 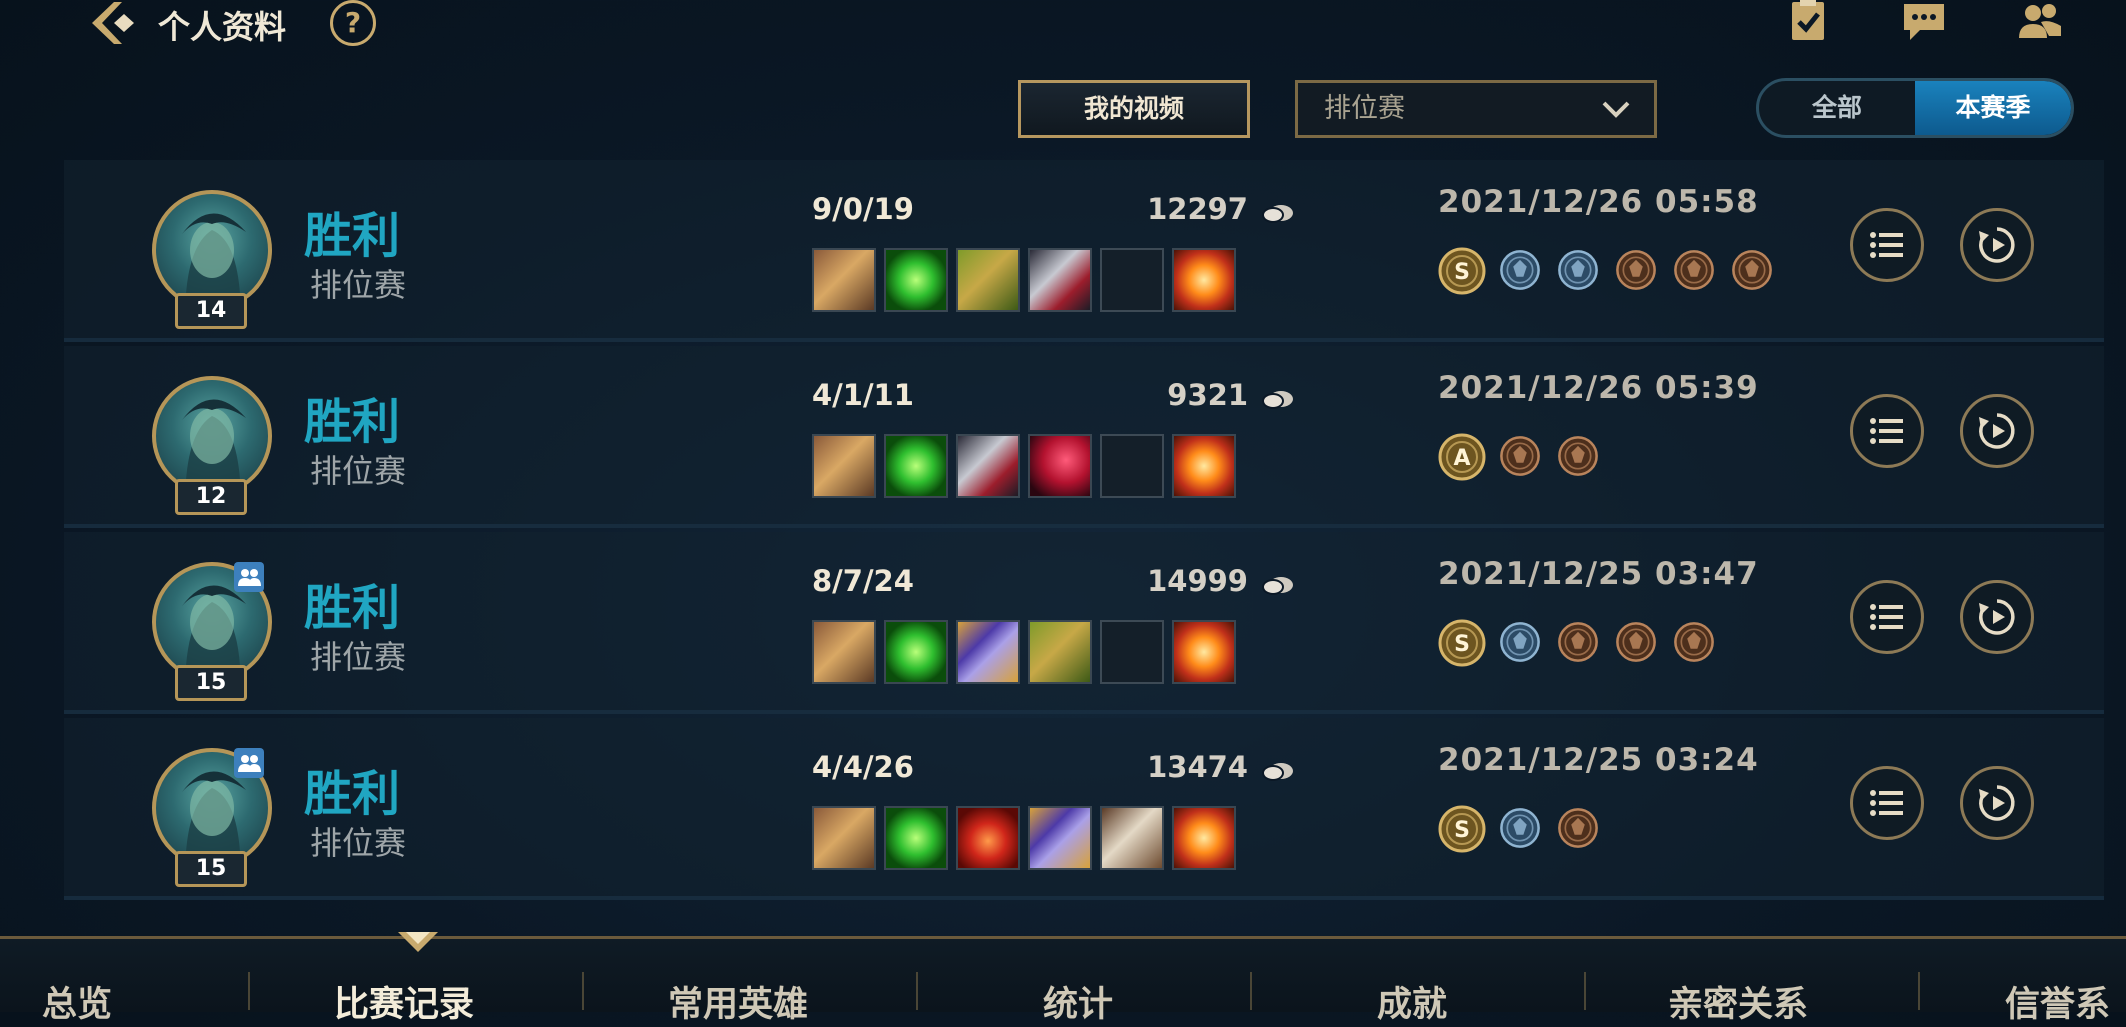 I want to click on svg-text: A, so click(x=1461, y=458).